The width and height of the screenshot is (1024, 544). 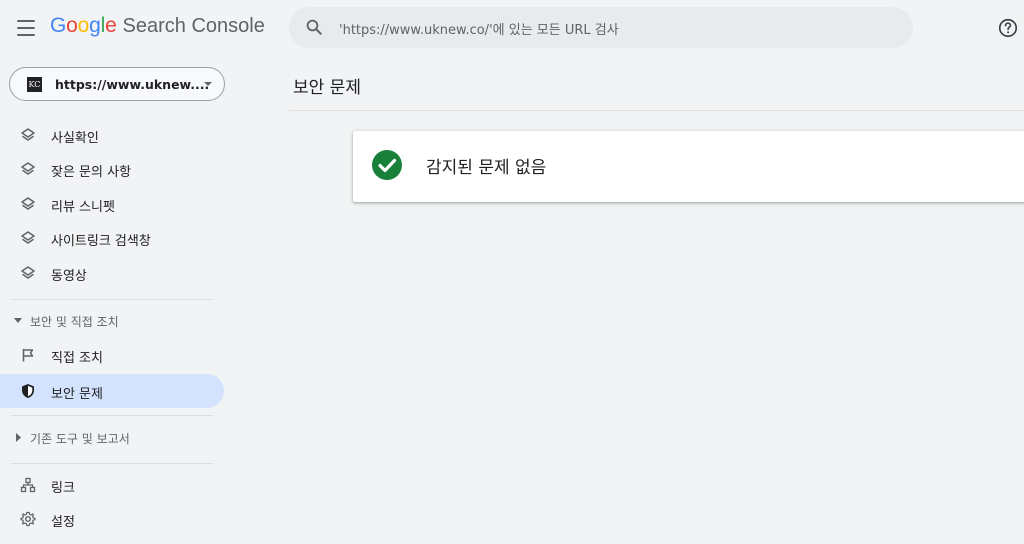 I want to click on shield-icon, so click(x=28, y=391).